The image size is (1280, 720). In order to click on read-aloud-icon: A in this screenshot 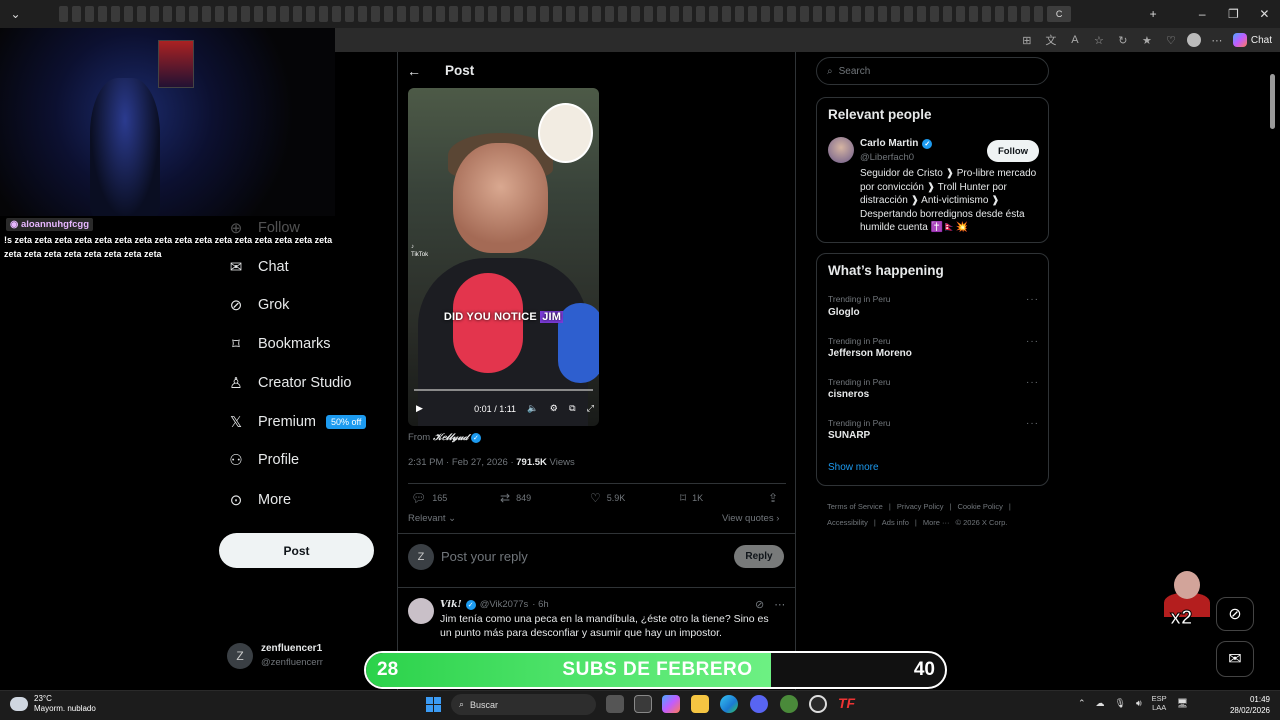, I will do `click(1075, 40)`.